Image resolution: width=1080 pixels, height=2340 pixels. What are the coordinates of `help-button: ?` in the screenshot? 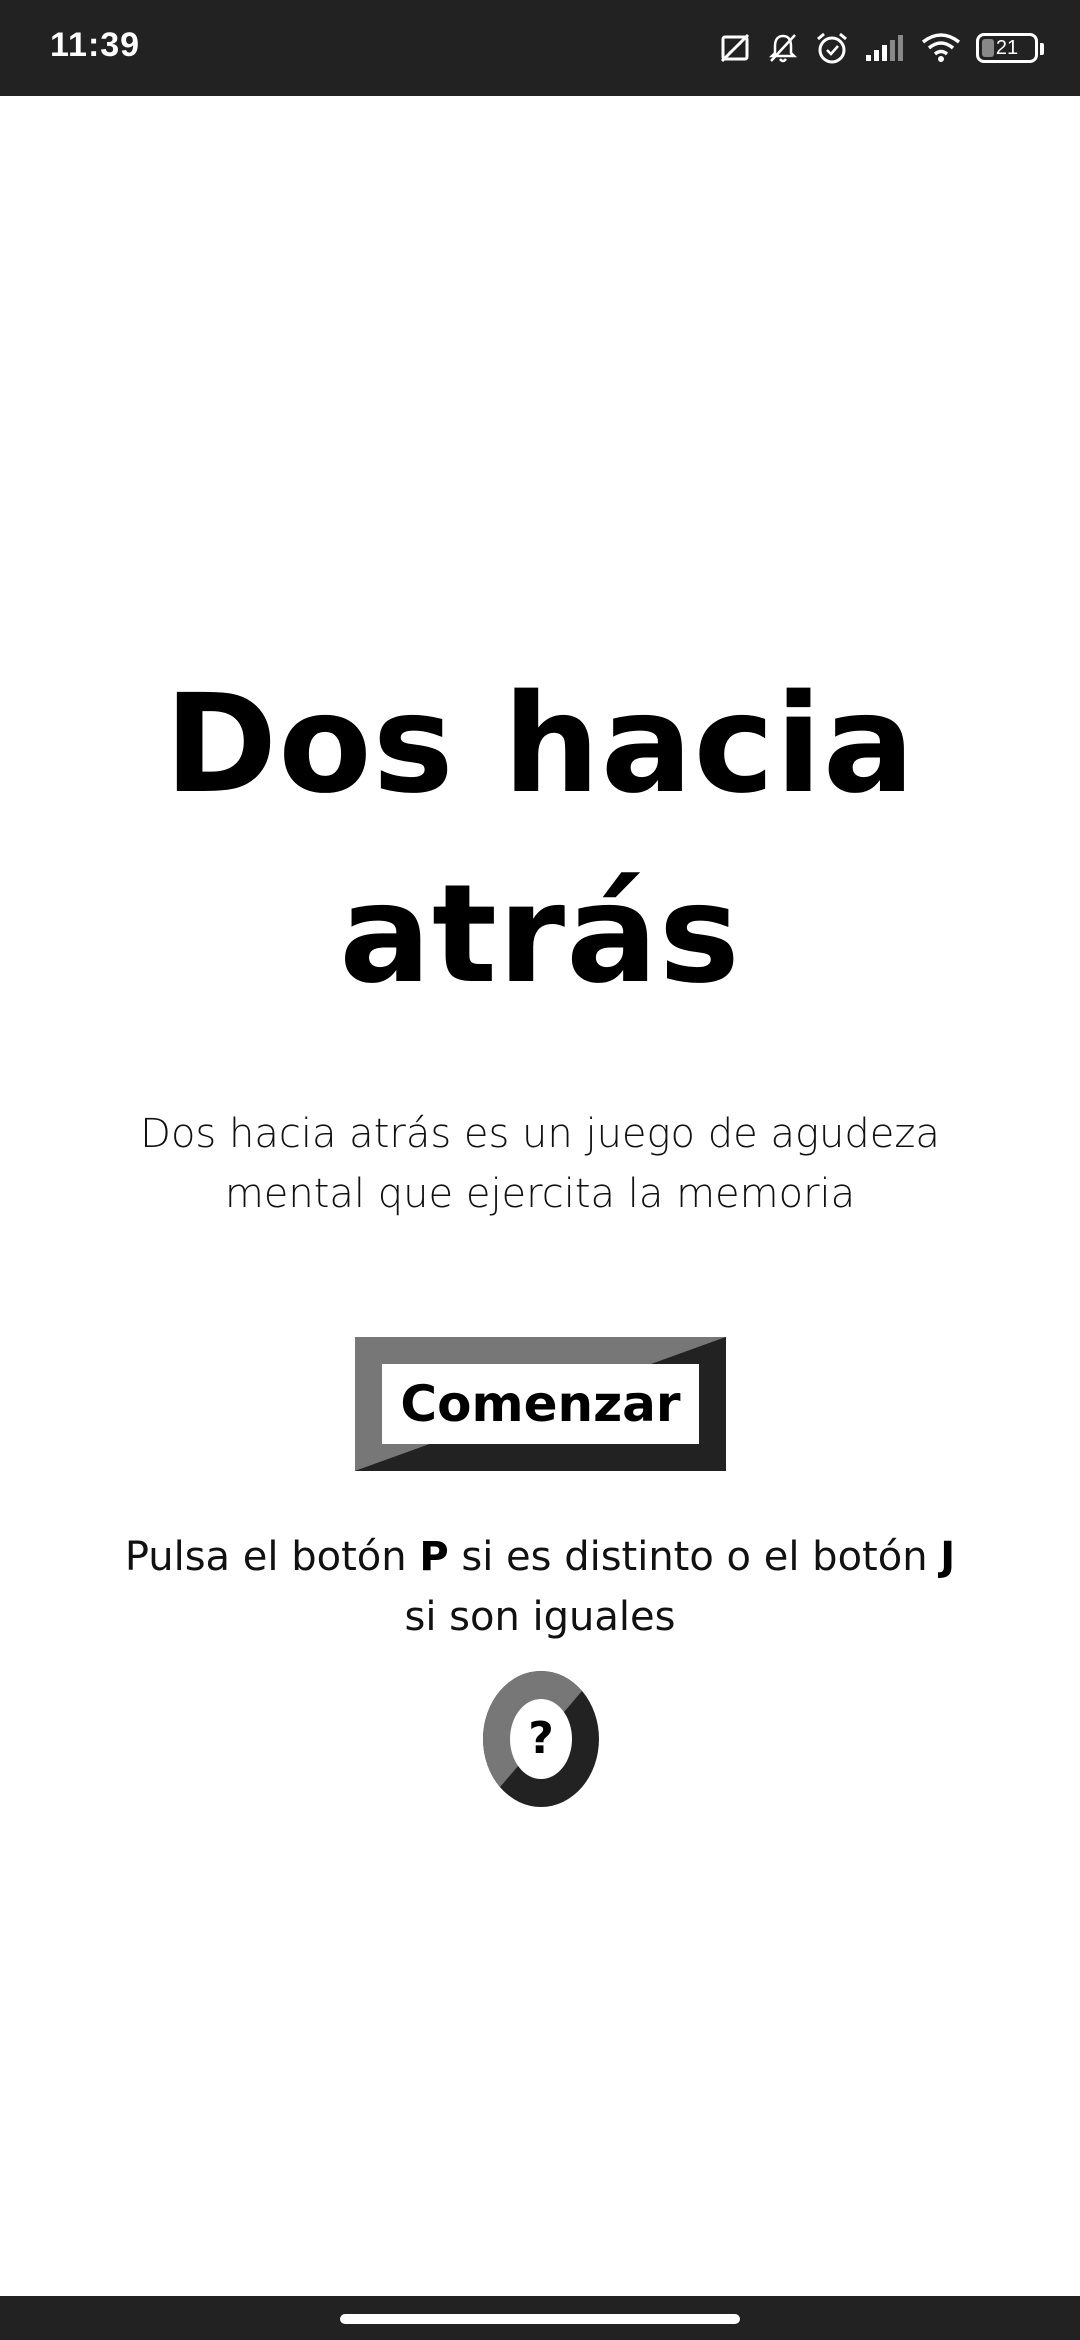 It's located at (541, 1739).